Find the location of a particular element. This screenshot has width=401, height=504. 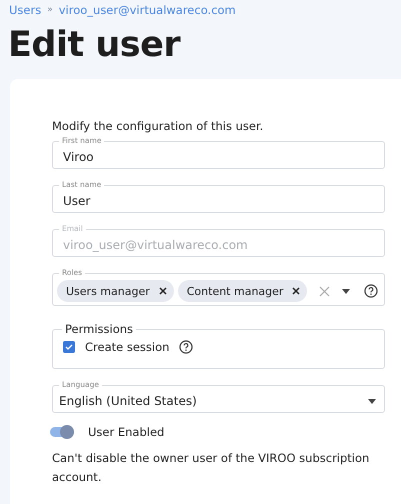

checkmark-icon is located at coordinates (69, 347).